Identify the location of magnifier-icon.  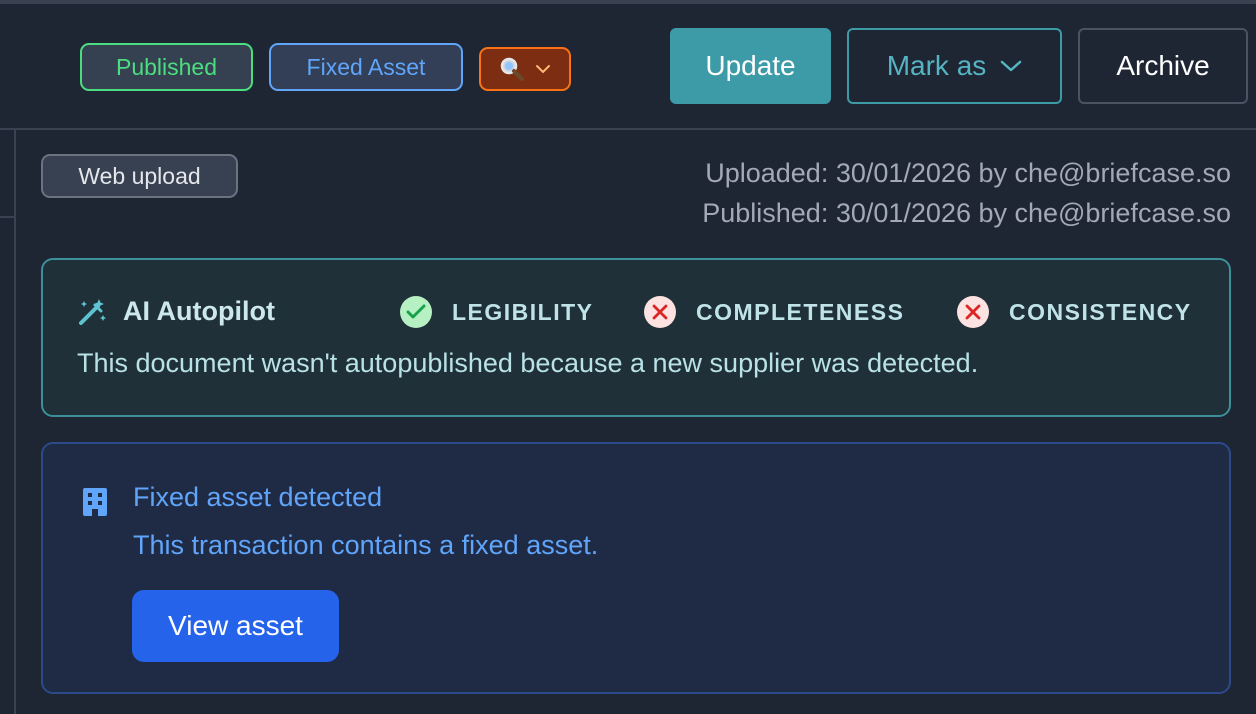
(512, 69).